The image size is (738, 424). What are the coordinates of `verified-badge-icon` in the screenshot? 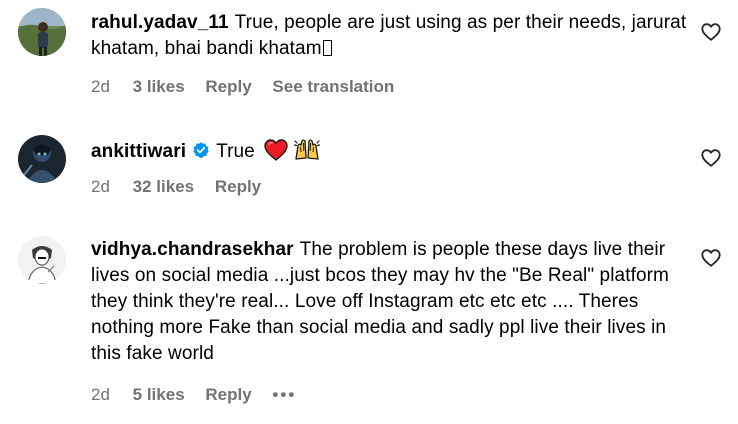 It's located at (201, 154).